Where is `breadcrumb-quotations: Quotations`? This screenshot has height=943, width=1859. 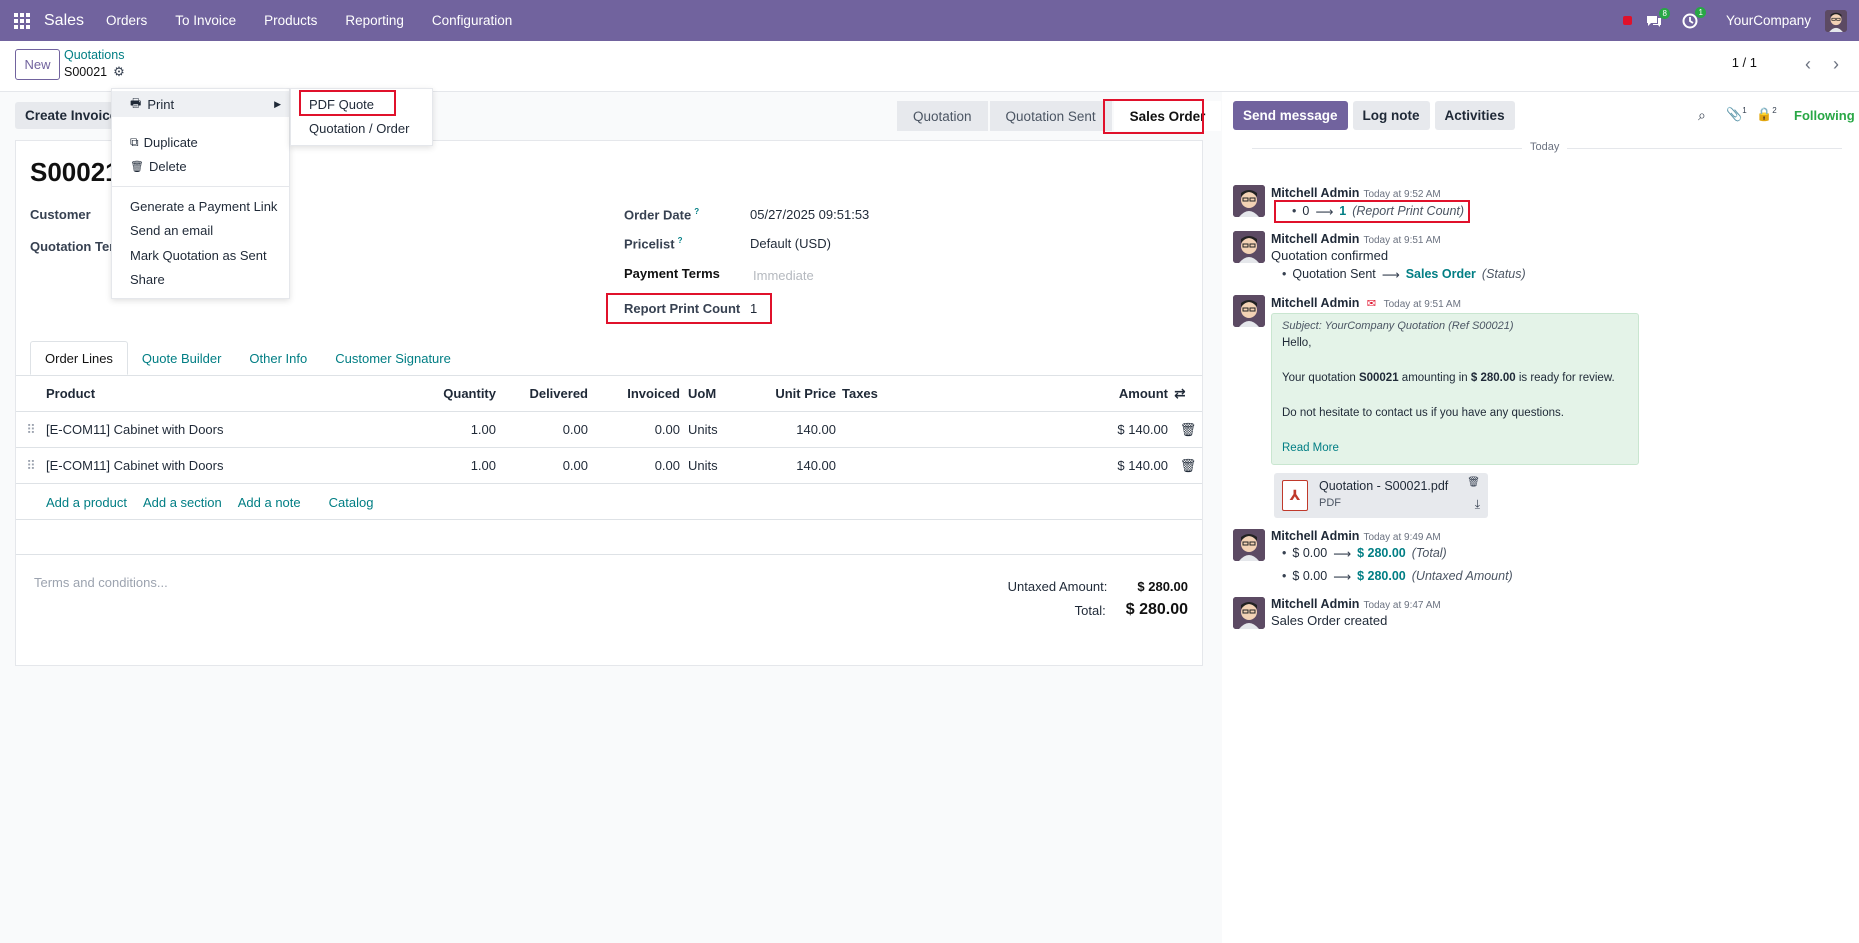
breadcrumb-quotations: Quotations is located at coordinates (94, 55).